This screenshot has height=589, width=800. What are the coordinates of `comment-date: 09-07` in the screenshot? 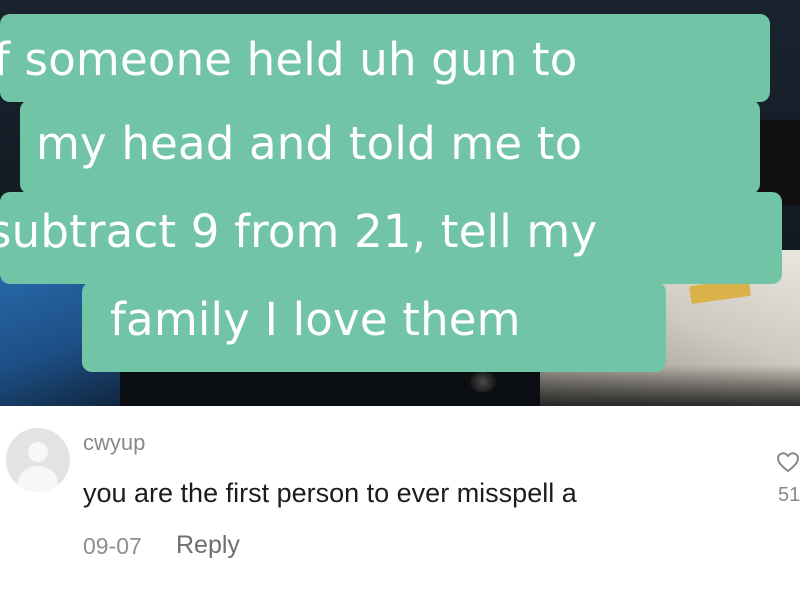 It's located at (112, 546).